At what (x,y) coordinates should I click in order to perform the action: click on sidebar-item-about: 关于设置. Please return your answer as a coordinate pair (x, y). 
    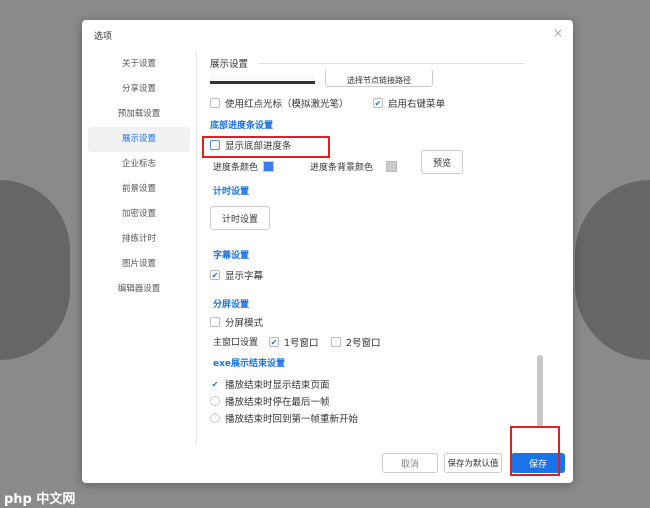
    Looking at the image, I should click on (139, 64).